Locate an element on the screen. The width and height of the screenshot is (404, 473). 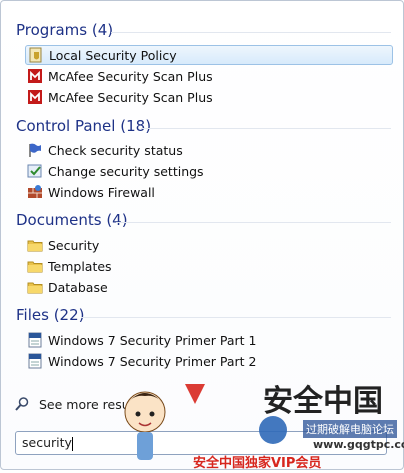
result-label: Database is located at coordinates (78, 287).